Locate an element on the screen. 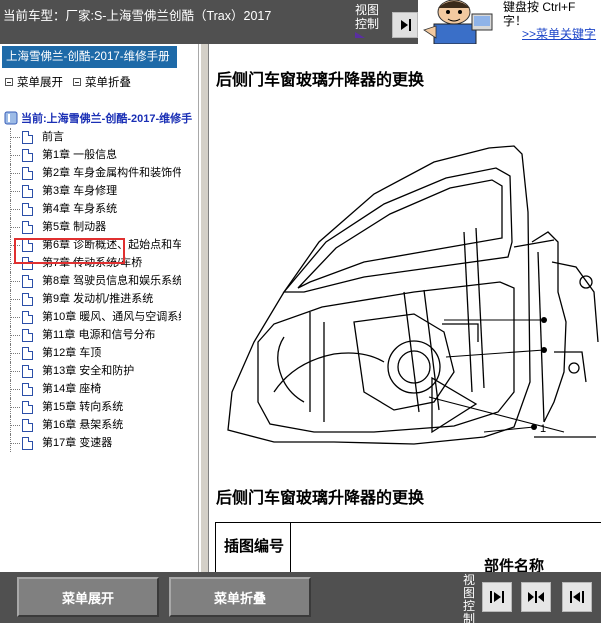 This screenshot has height=623, width=601. panel-splitter is located at coordinates (204, 308).